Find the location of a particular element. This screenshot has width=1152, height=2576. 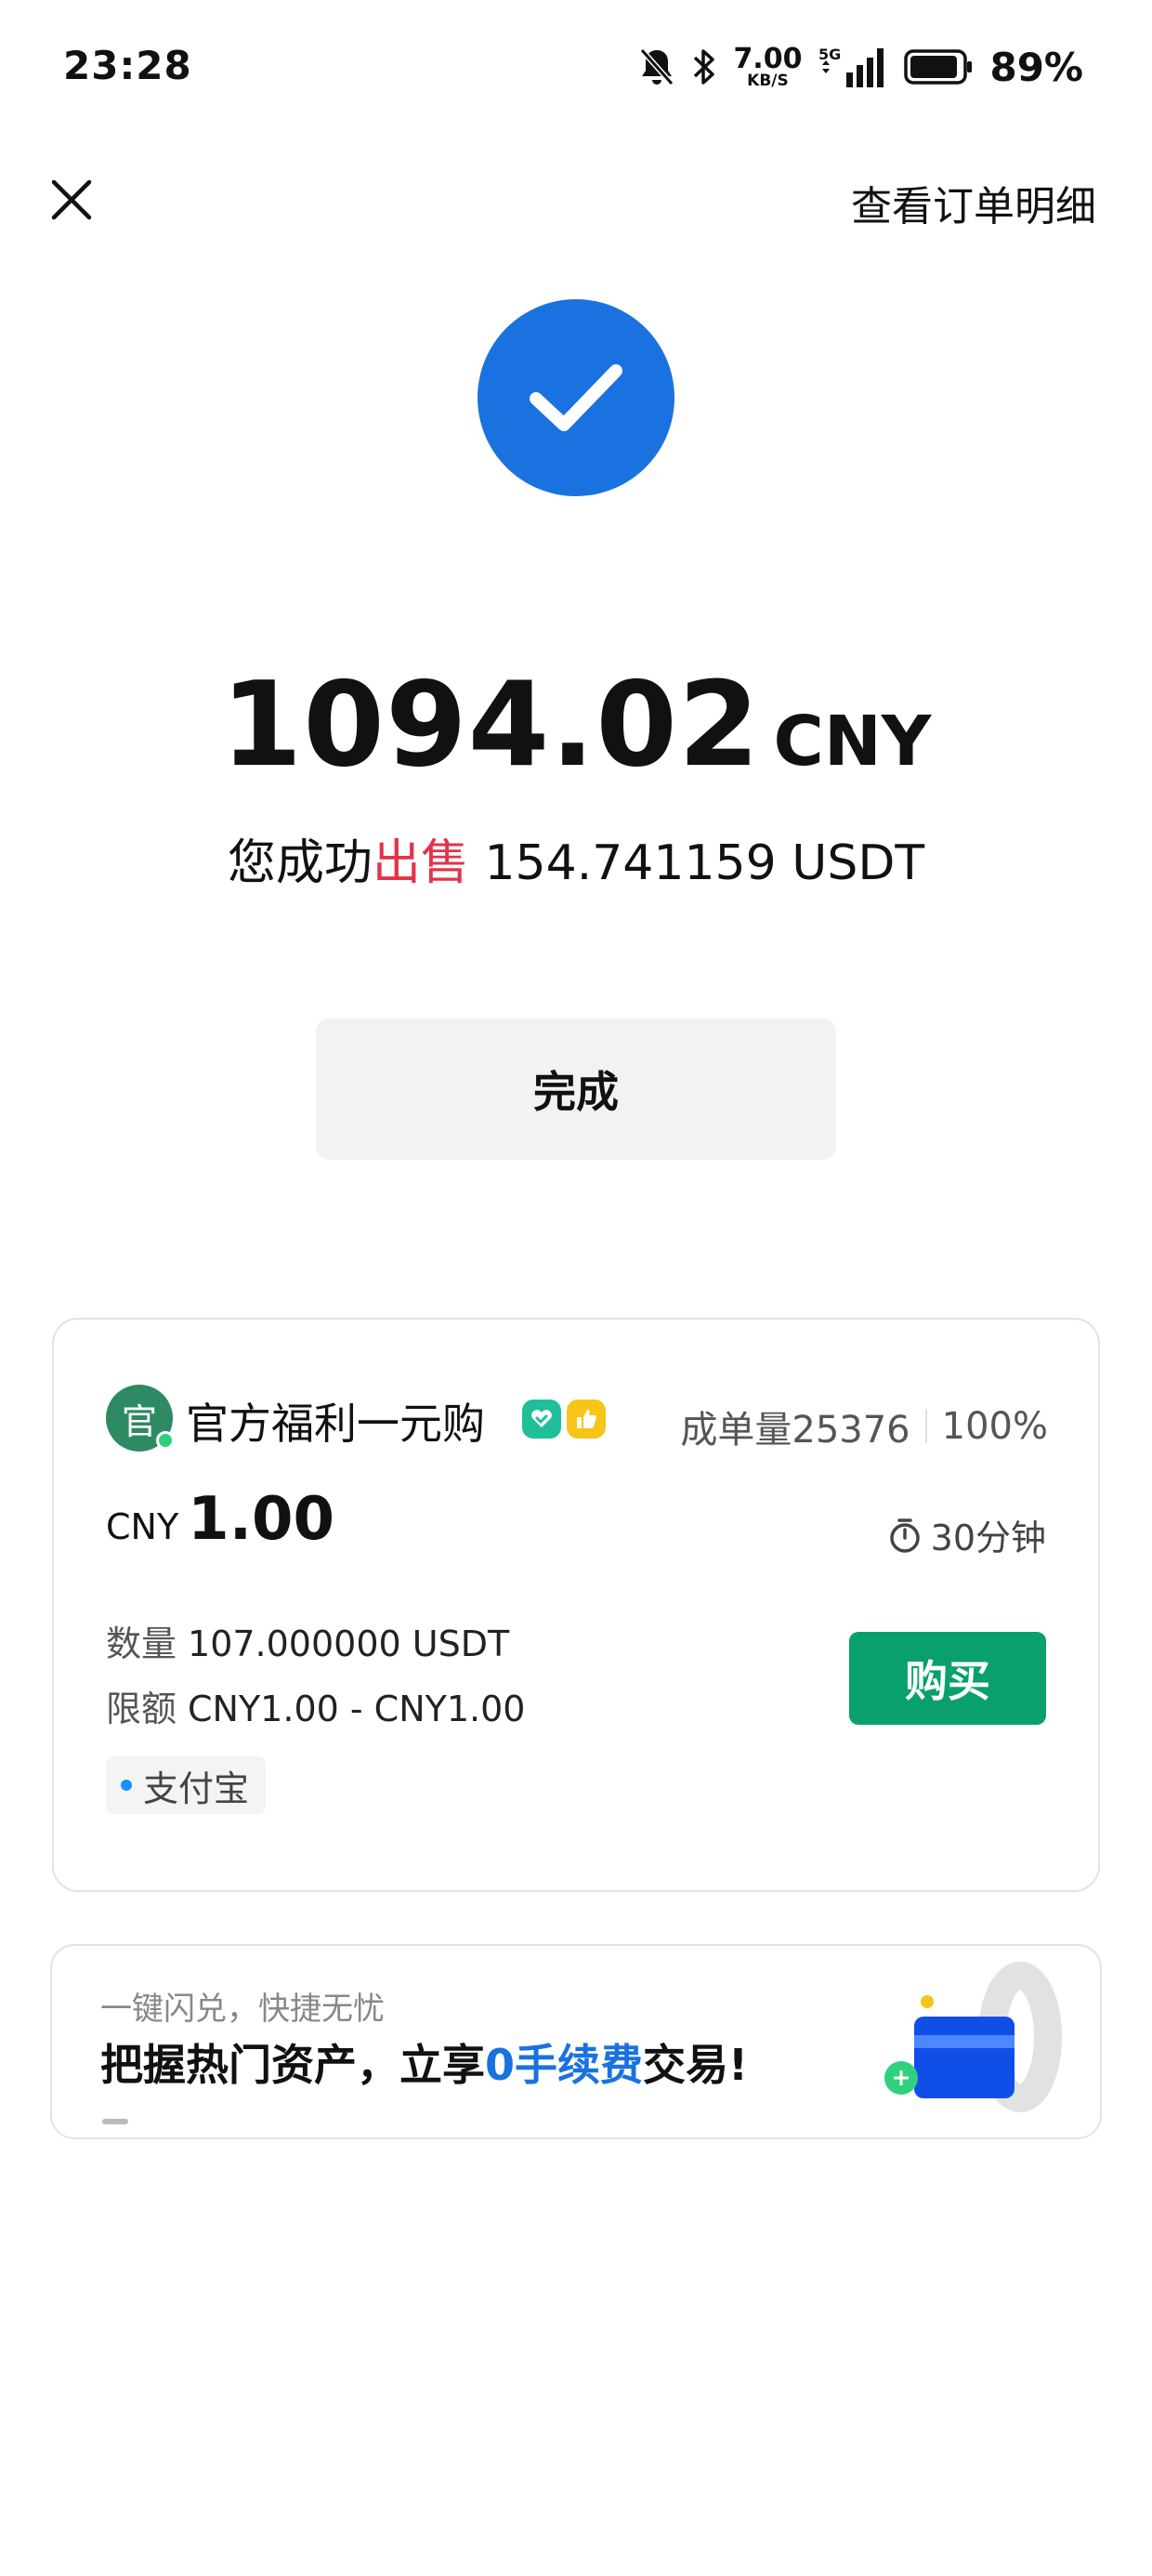

done-button: 完成 is located at coordinates (576, 1089).